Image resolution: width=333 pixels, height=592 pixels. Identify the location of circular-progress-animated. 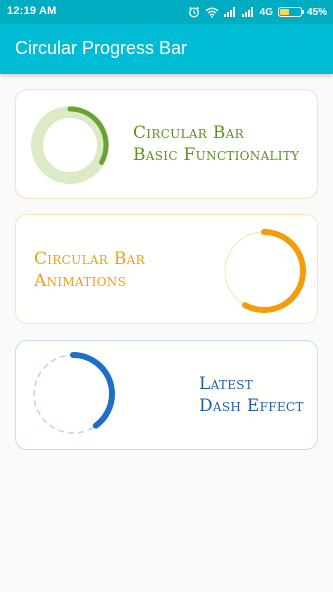
(264, 271).